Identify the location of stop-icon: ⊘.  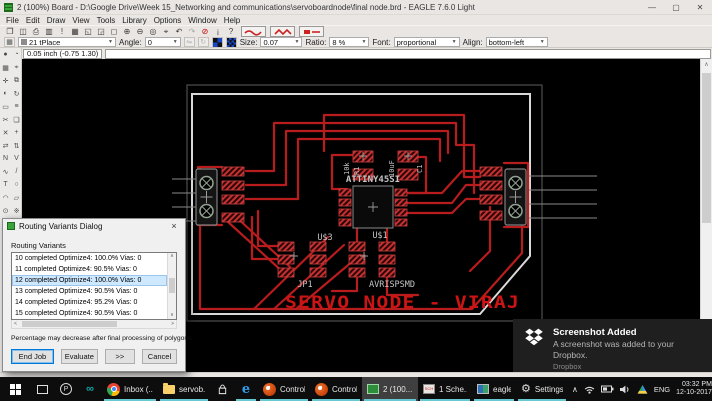
(205, 31).